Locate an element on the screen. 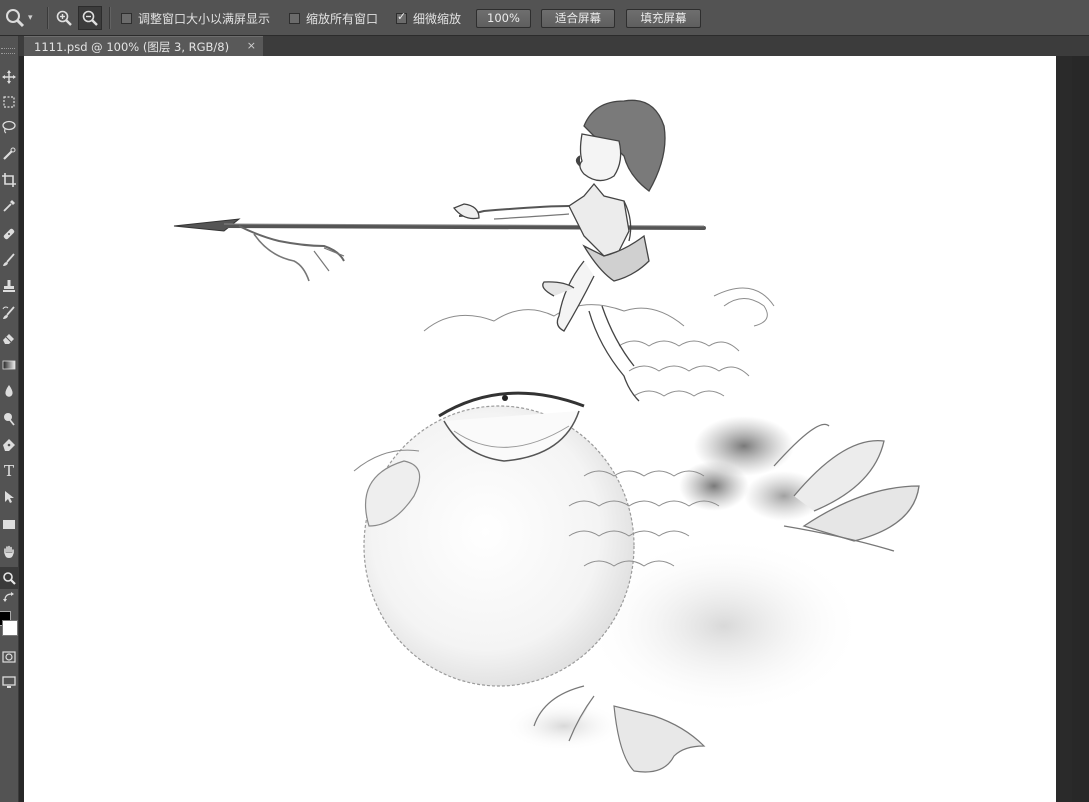  arrow-cursor-icon is located at coordinates (9, 497).